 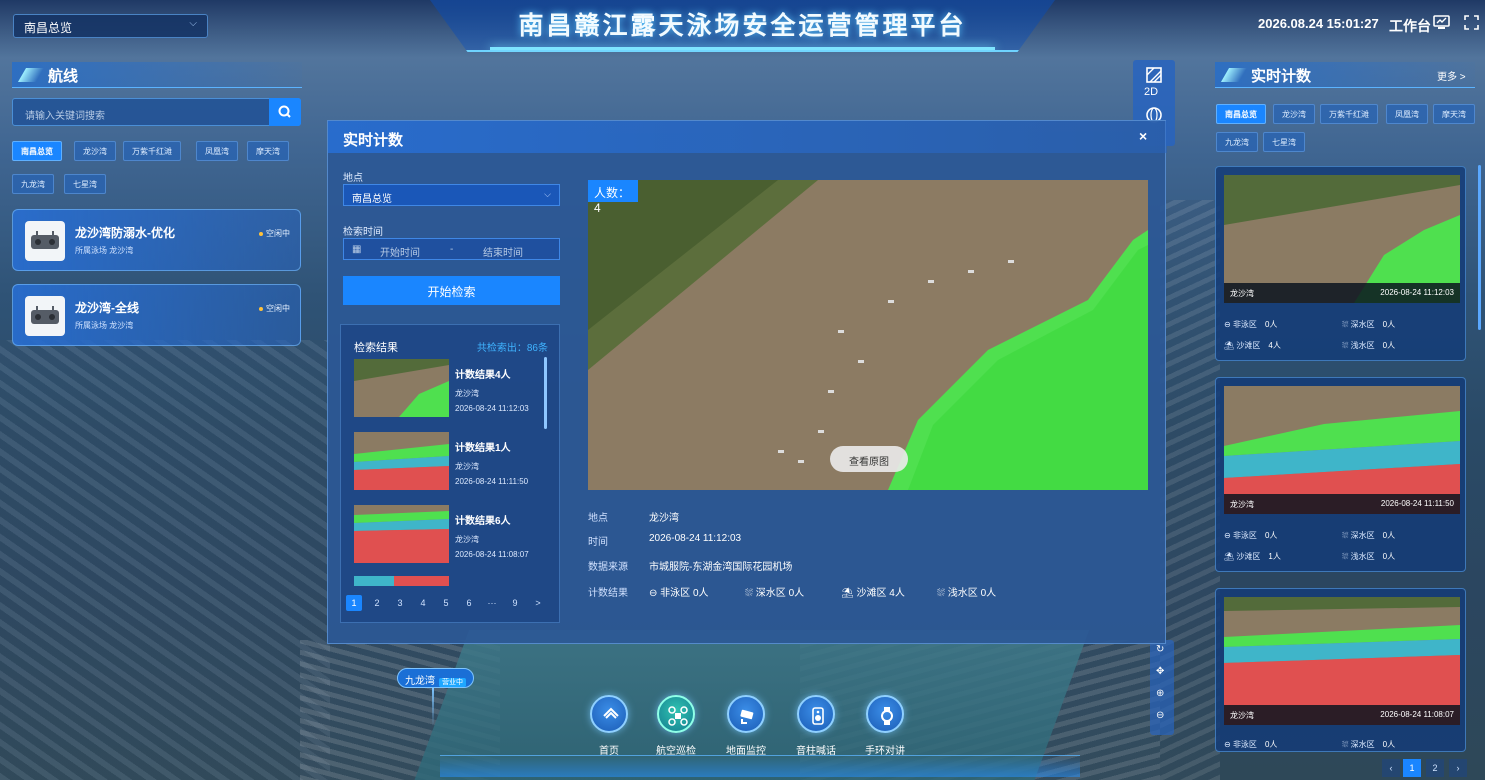 I want to click on card-time: 2026-08-24 11:08:07, so click(x=1417, y=714).